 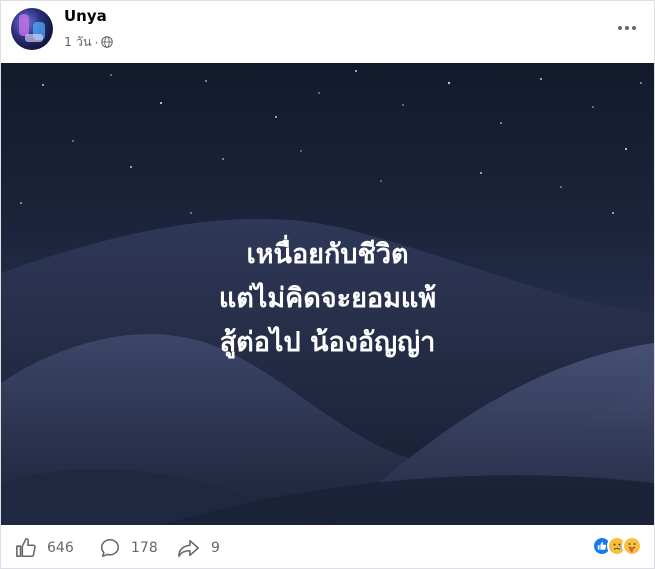 What do you see at coordinates (188, 548) in the screenshot?
I see `share-icon` at bounding box center [188, 548].